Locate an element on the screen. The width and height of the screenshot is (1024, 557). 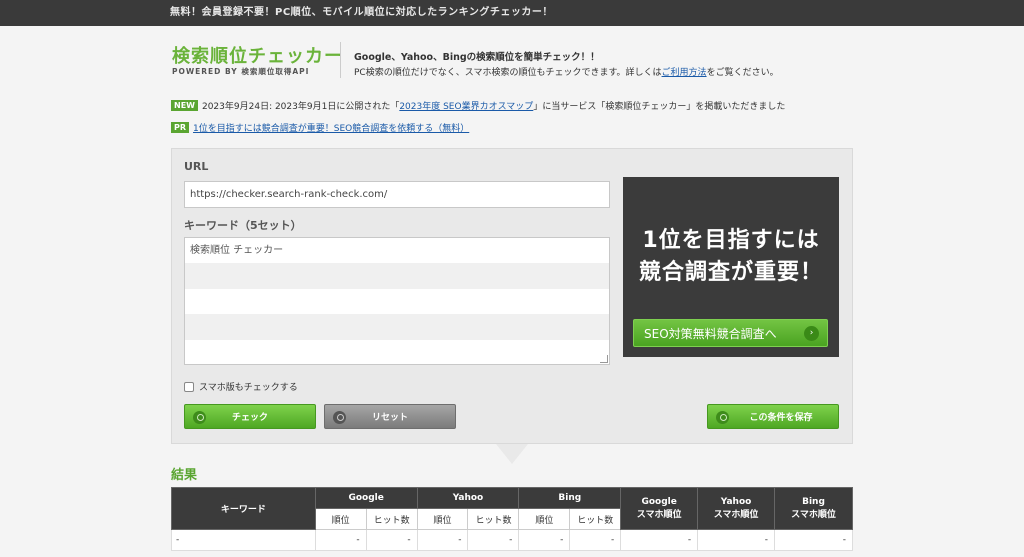
check-button: チェック is located at coordinates (250, 416).